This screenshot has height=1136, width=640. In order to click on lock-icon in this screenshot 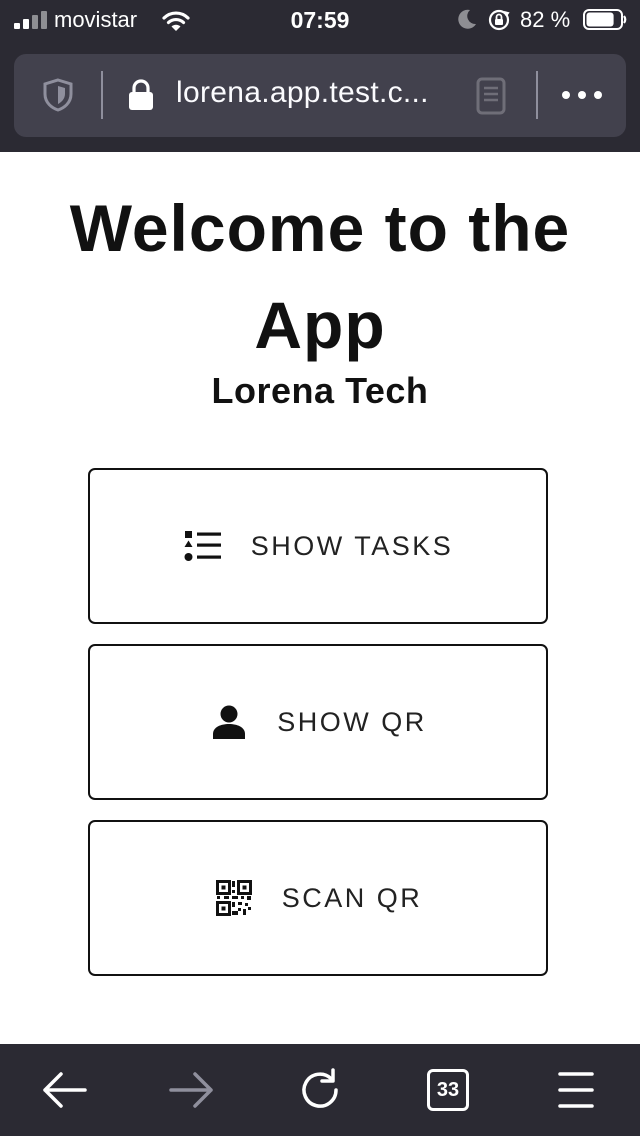, I will do `click(141, 95)`.